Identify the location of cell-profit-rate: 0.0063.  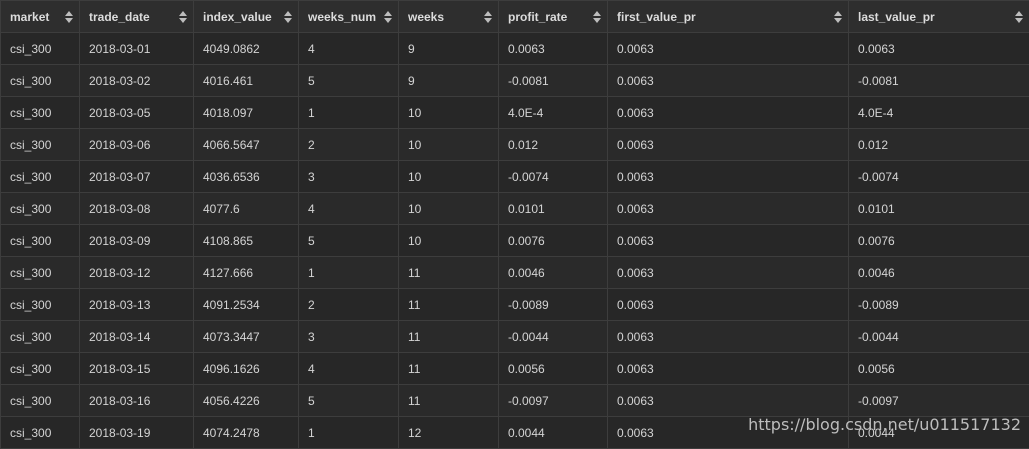
(553, 49).